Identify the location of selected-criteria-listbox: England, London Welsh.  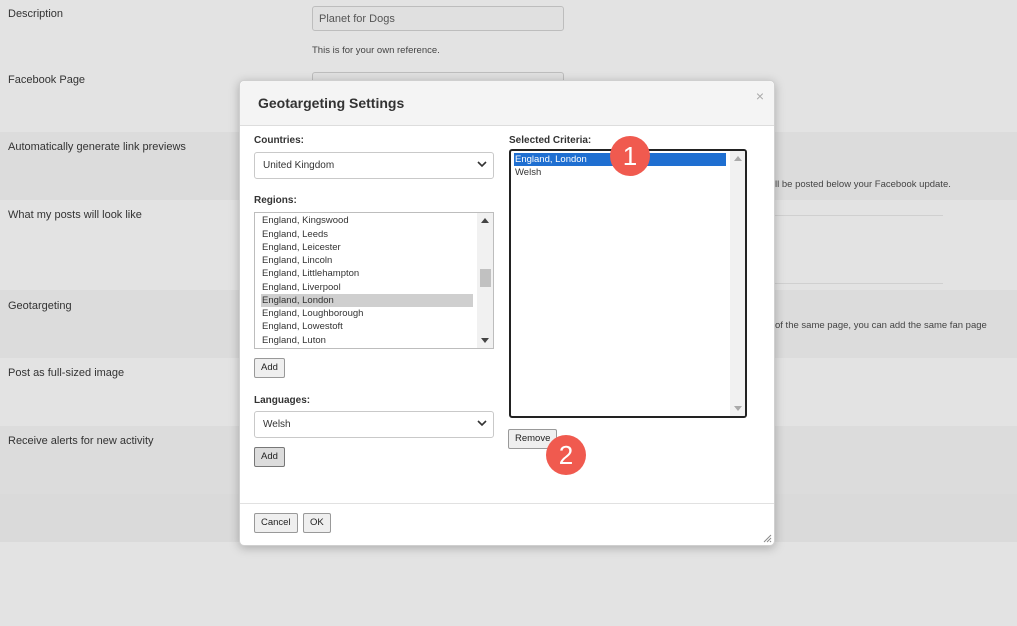
(628, 283).